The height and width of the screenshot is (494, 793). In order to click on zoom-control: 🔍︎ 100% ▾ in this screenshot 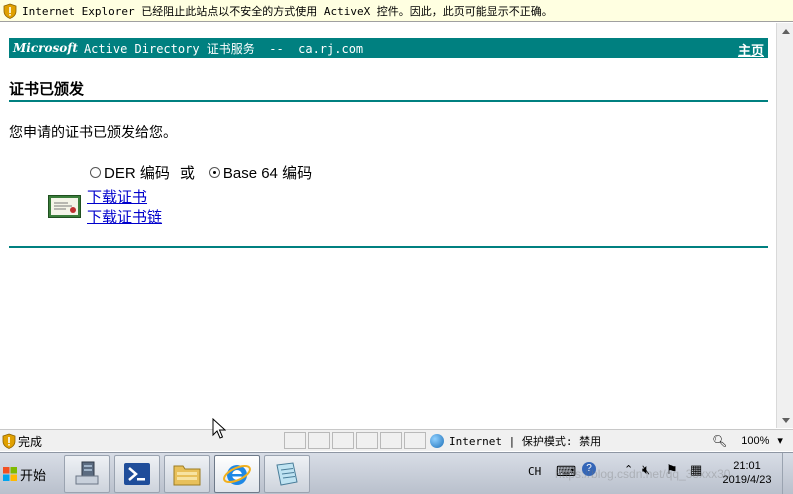, I will do `click(729, 440)`.